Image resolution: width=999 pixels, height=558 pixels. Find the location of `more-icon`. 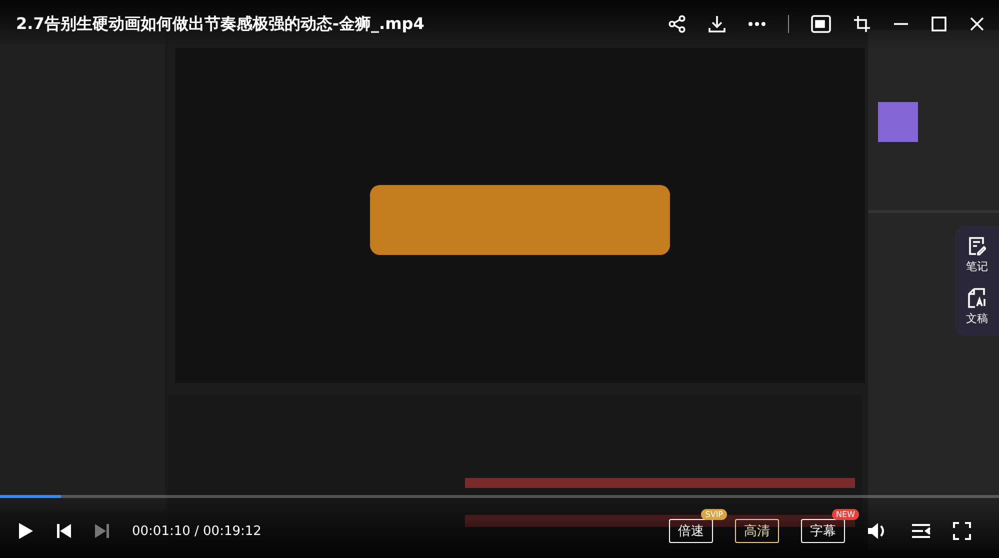

more-icon is located at coordinates (757, 24).